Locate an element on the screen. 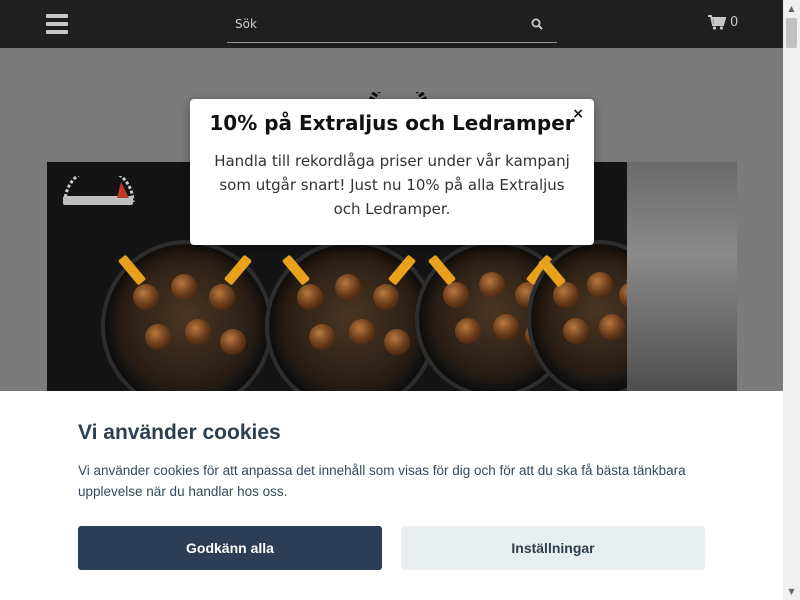 The image size is (800, 600). search-bar is located at coordinates (392, 25).